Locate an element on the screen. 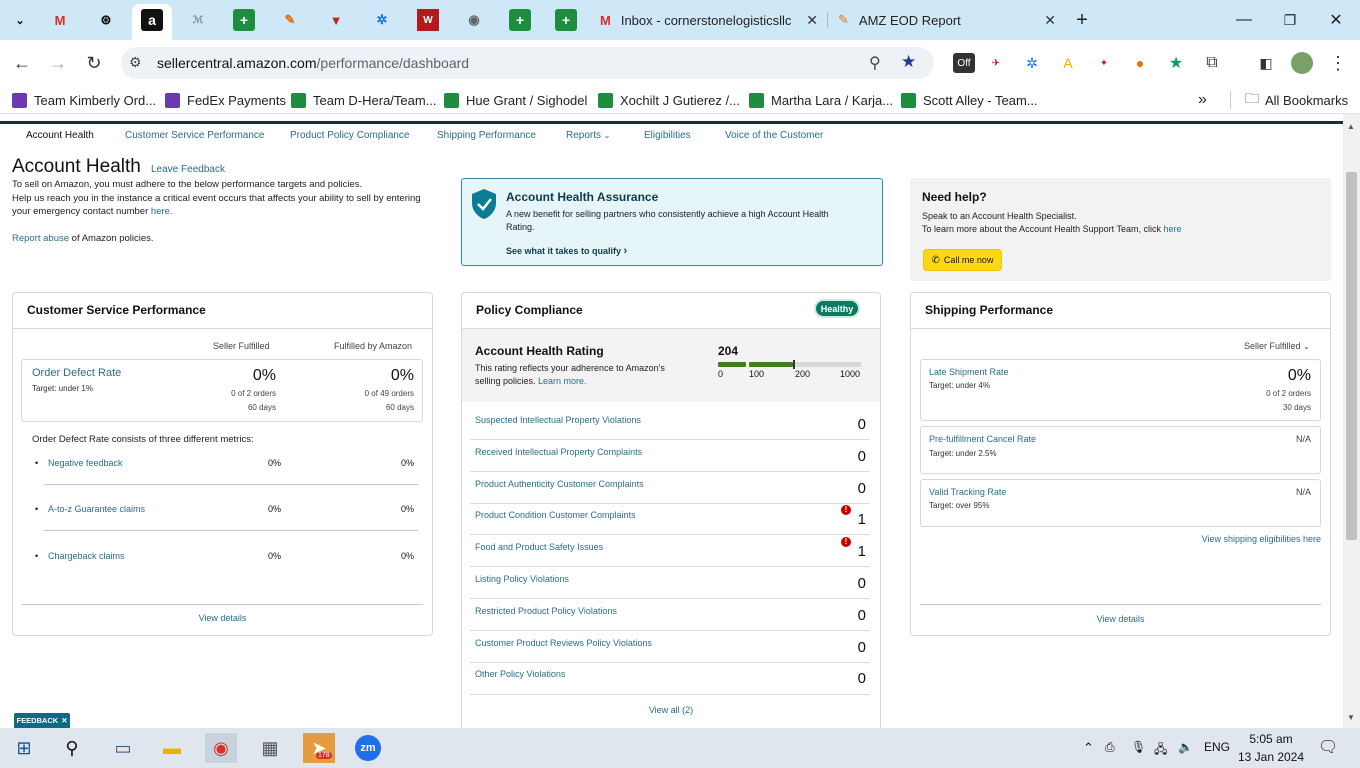 The image size is (1360, 768). subnav-account-health: Account Health is located at coordinates (60, 135).